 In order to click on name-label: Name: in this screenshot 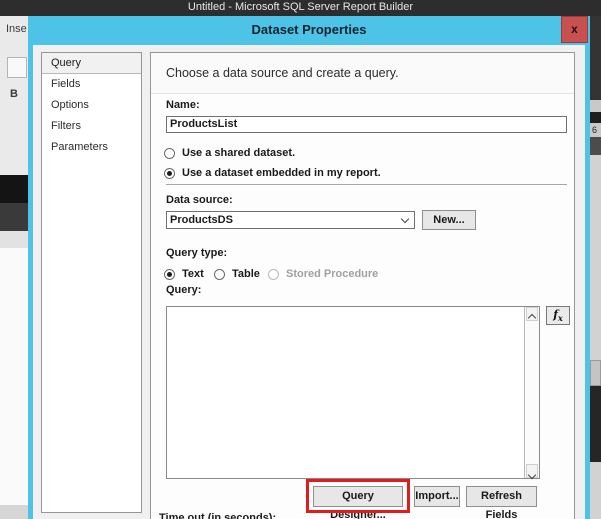, I will do `click(183, 105)`.